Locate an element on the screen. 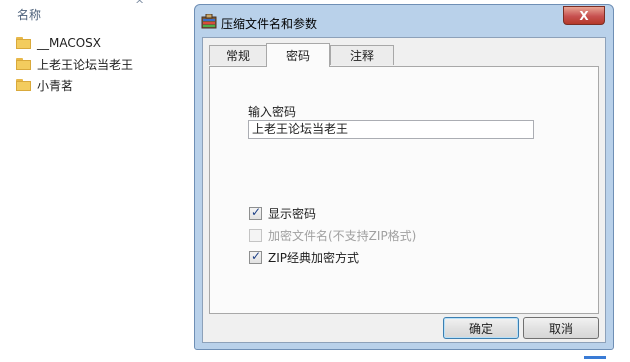 This screenshot has height=362, width=630. close-icon: X is located at coordinates (584, 15).